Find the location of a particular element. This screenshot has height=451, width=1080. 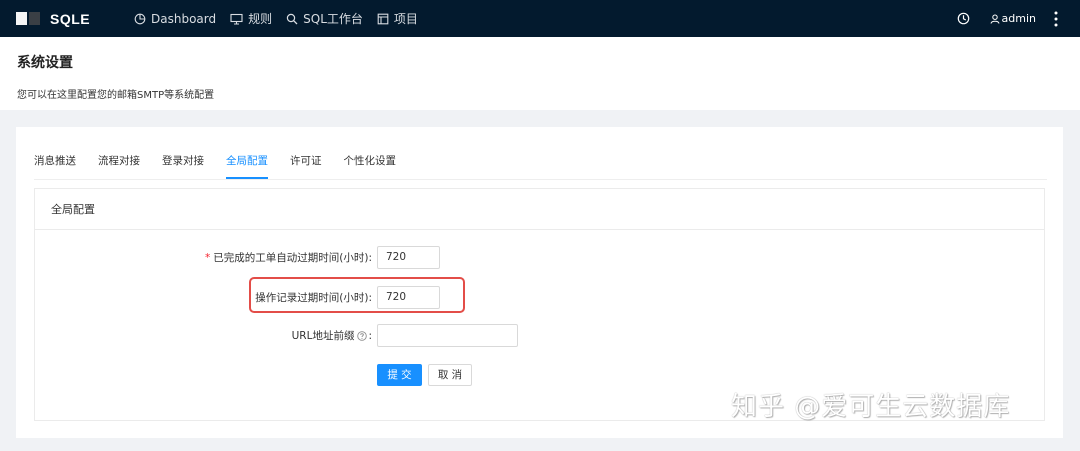

main-nav: Dashboard 规则 SQL工作台 项目 is located at coordinates (283, 18).